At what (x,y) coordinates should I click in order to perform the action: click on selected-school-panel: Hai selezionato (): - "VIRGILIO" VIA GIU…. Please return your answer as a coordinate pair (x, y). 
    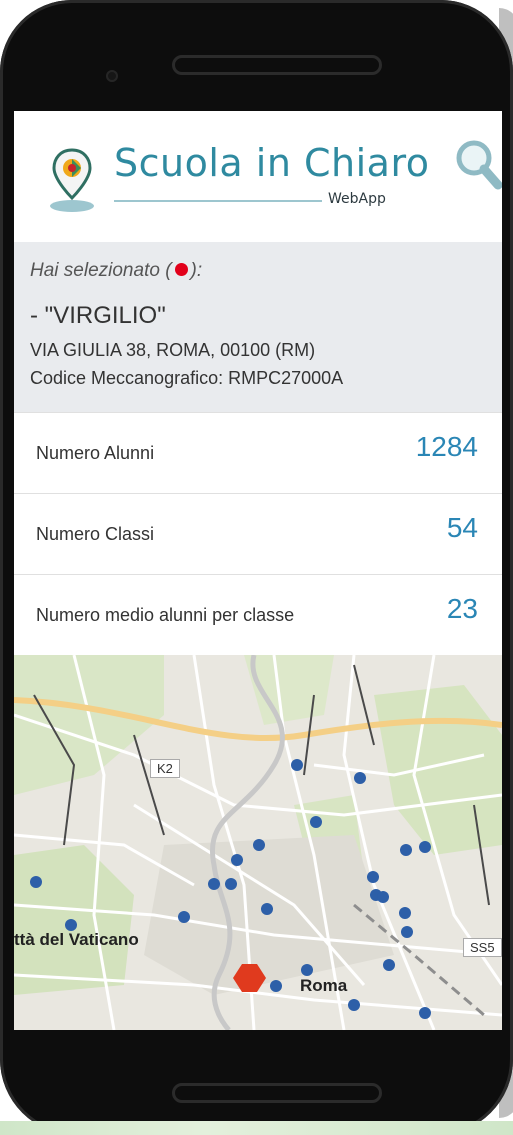
    Looking at the image, I should click on (258, 327).